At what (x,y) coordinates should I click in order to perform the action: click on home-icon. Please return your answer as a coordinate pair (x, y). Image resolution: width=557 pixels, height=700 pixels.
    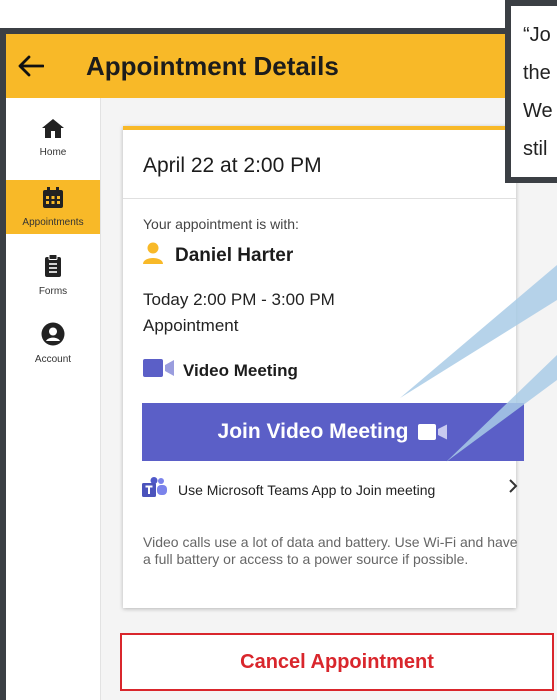
    Looking at the image, I should click on (53, 130).